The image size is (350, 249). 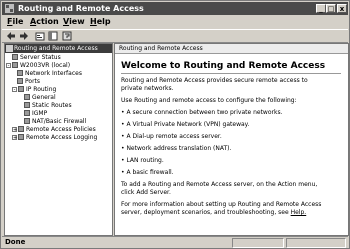 What do you see at coordinates (231, 73) in the screenshot?
I see `title-divider` at bounding box center [231, 73].